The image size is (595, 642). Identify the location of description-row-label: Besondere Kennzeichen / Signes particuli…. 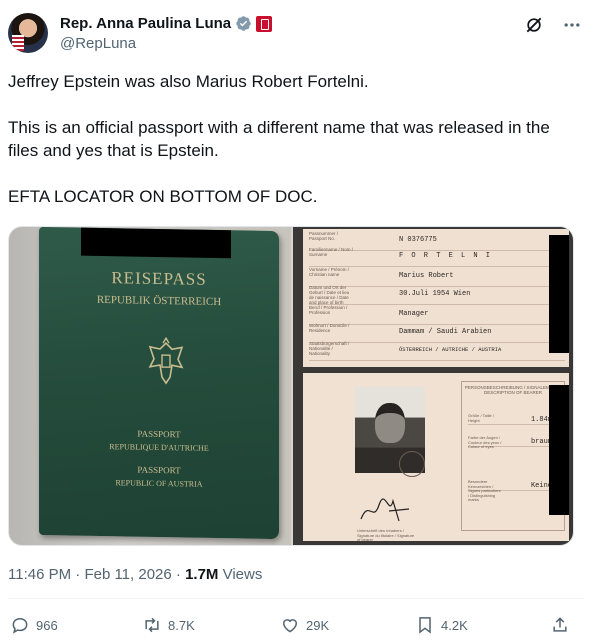
(484, 490).